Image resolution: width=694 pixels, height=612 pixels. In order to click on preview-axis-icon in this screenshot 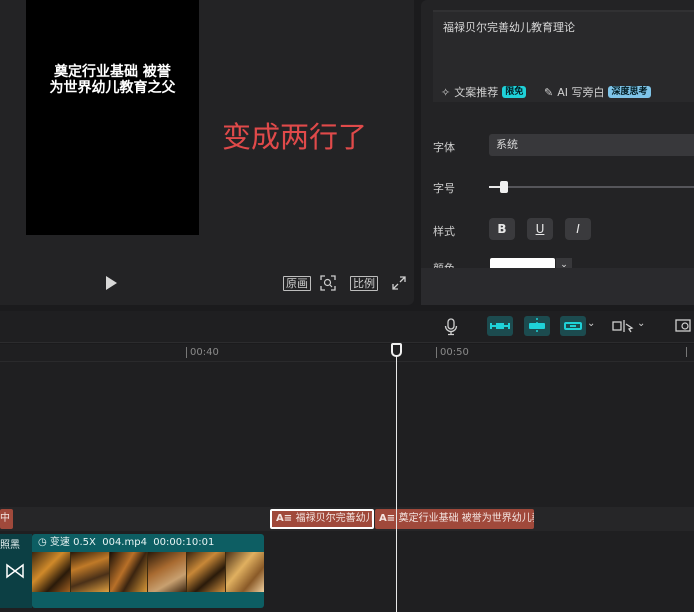, I will do `click(573, 326)`.